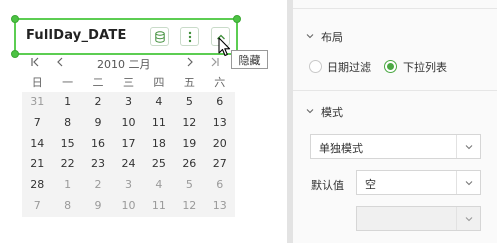 This screenshot has height=243, width=497. What do you see at coordinates (332, 37) in the screenshot?
I see `layout-section-title: 布局` at bounding box center [332, 37].